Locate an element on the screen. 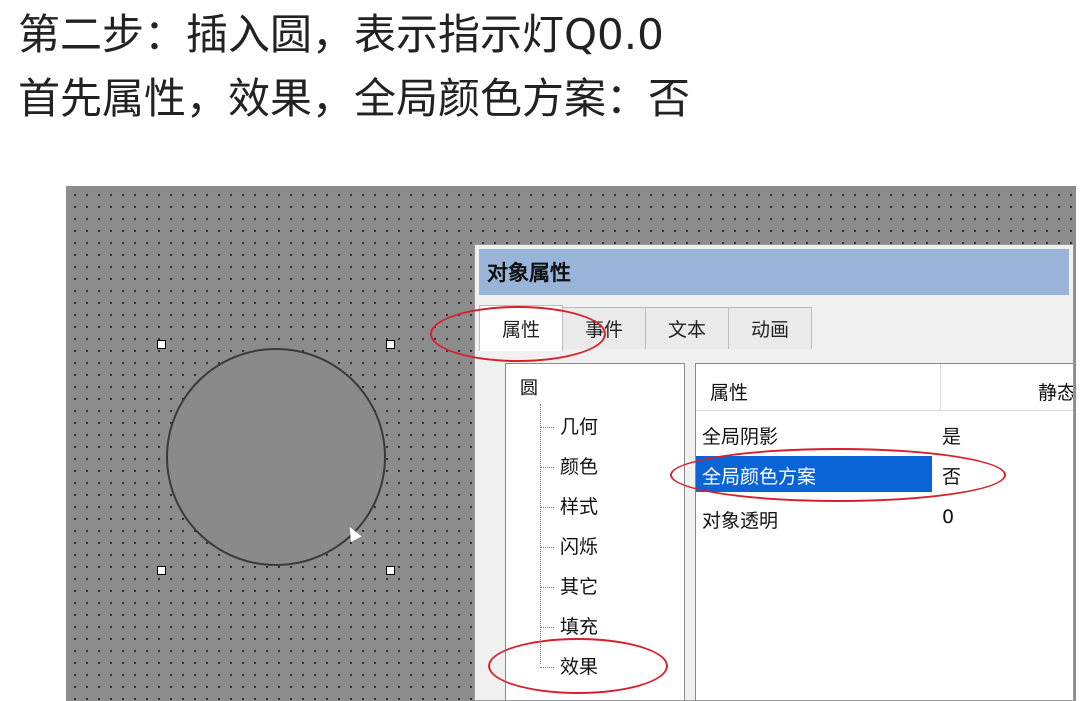 The image size is (1090, 701). tree-item-label: 其它 is located at coordinates (579, 587).